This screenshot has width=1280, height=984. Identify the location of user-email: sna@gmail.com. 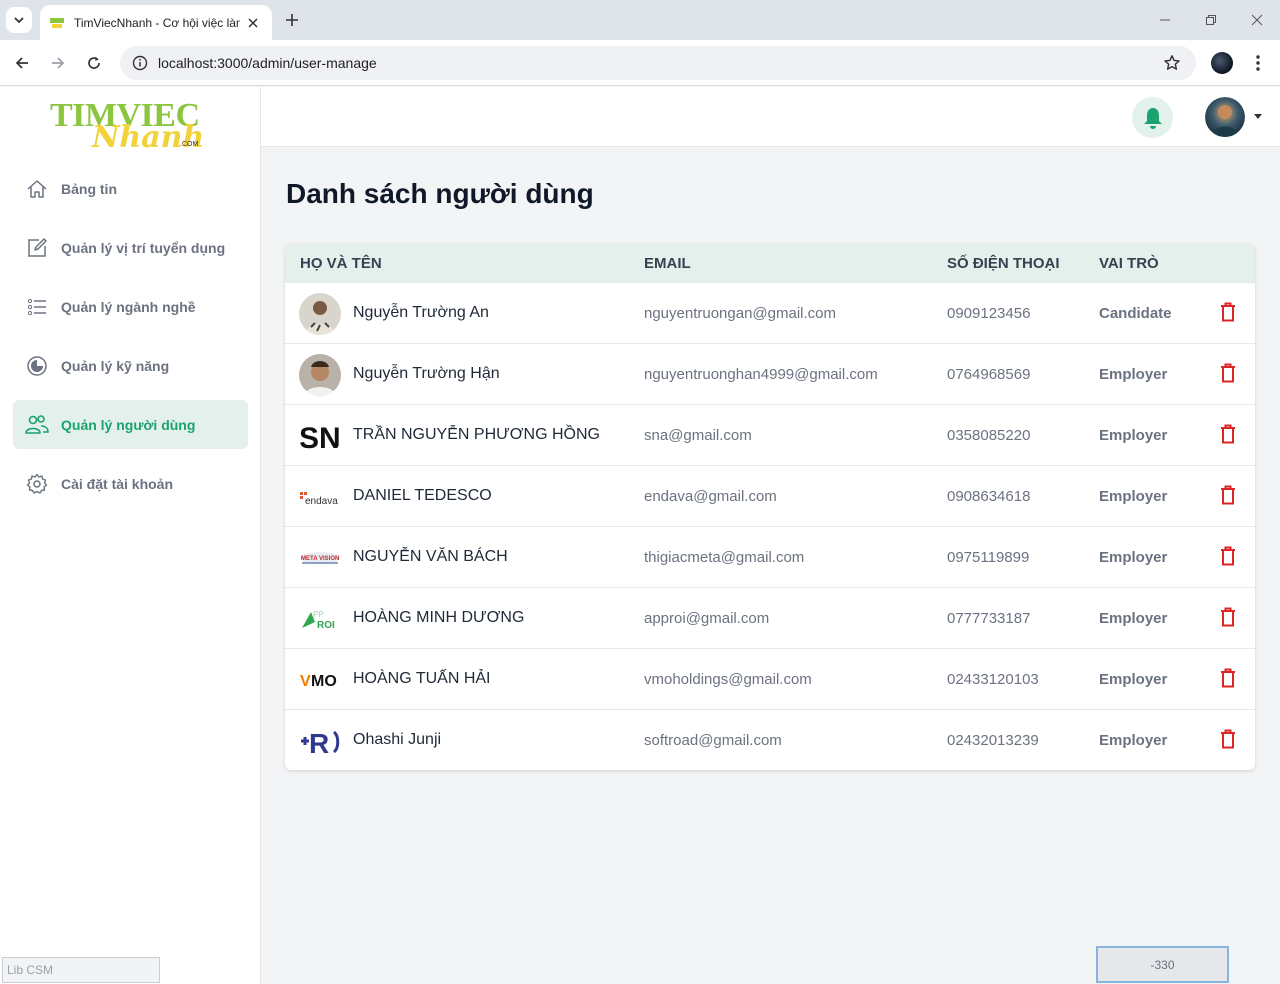
(698, 435).